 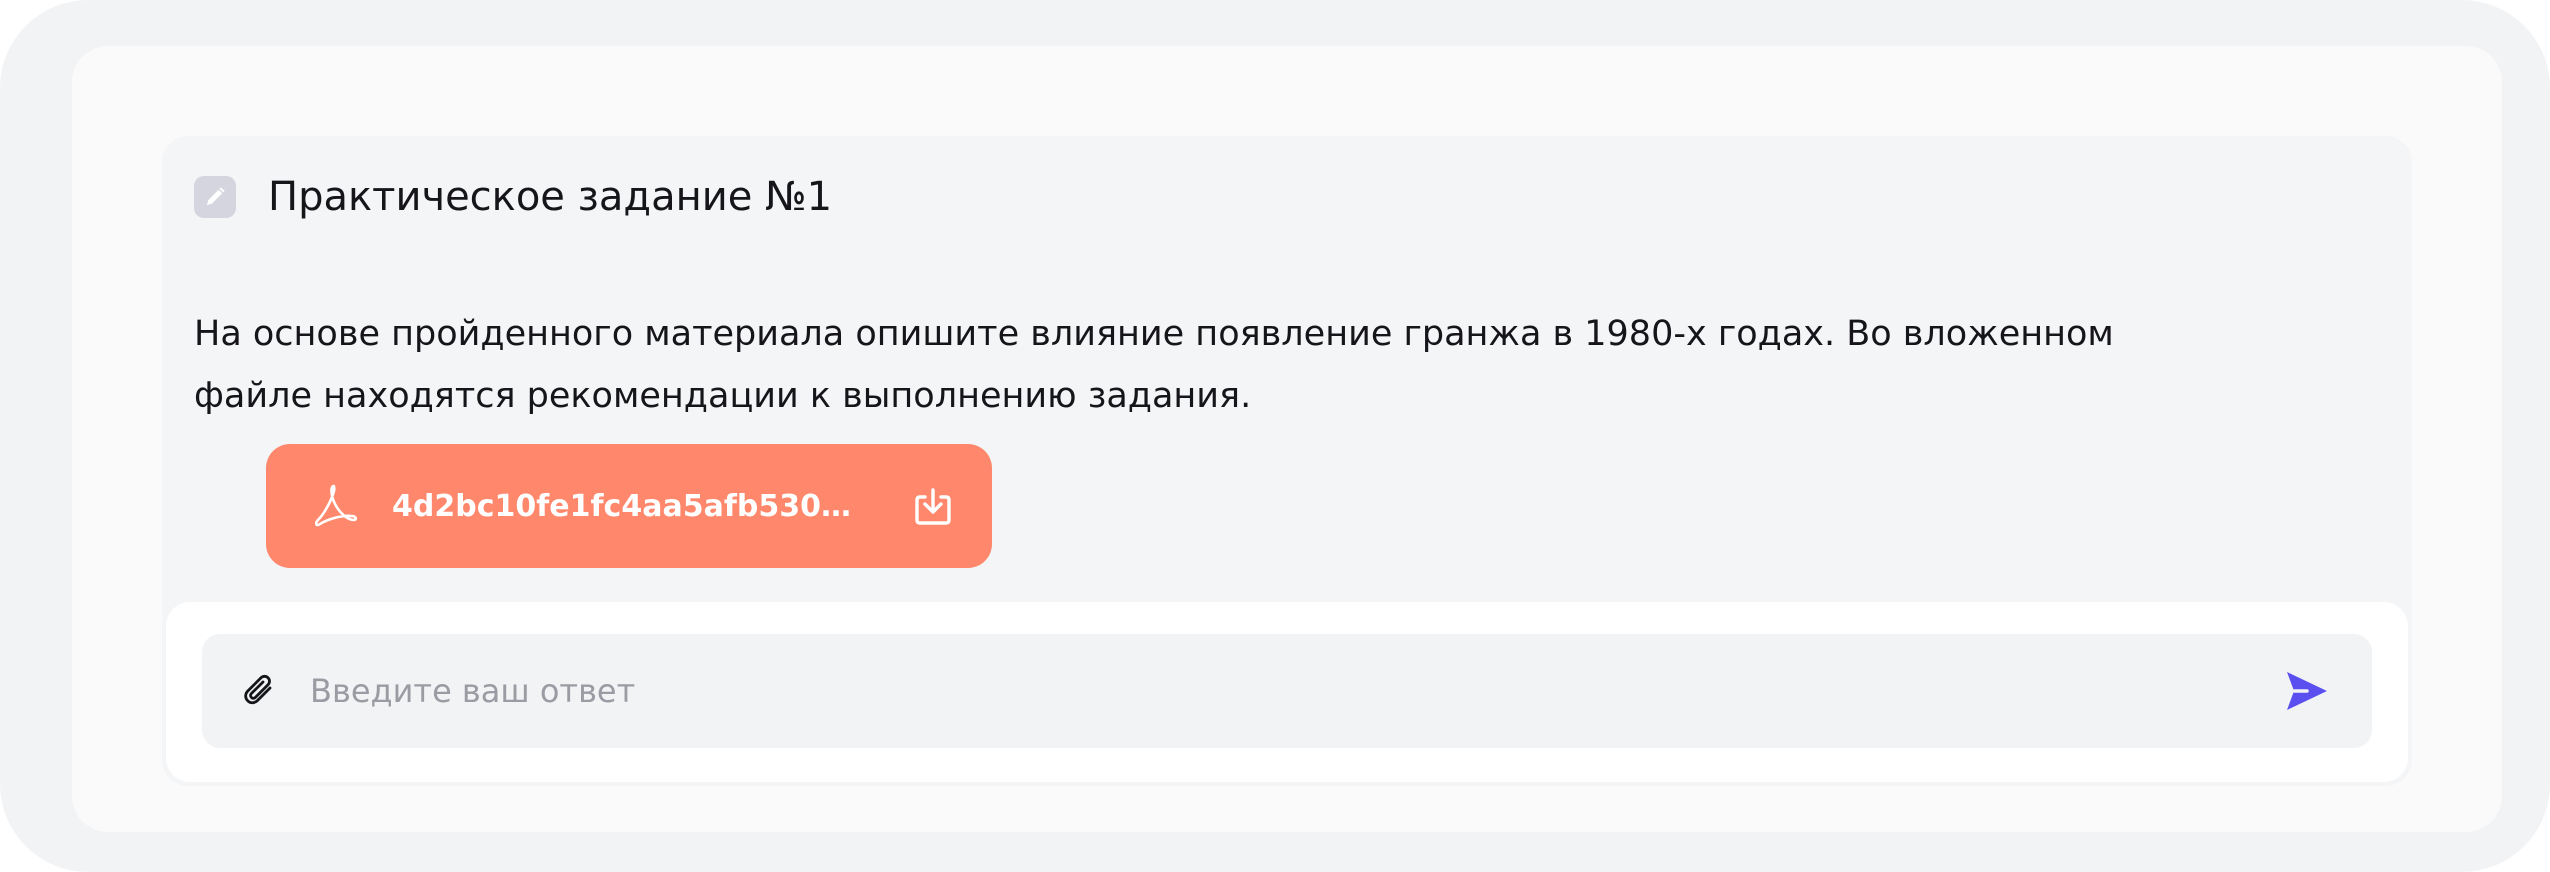 What do you see at coordinates (335, 506) in the screenshot?
I see `pdf-icon` at bounding box center [335, 506].